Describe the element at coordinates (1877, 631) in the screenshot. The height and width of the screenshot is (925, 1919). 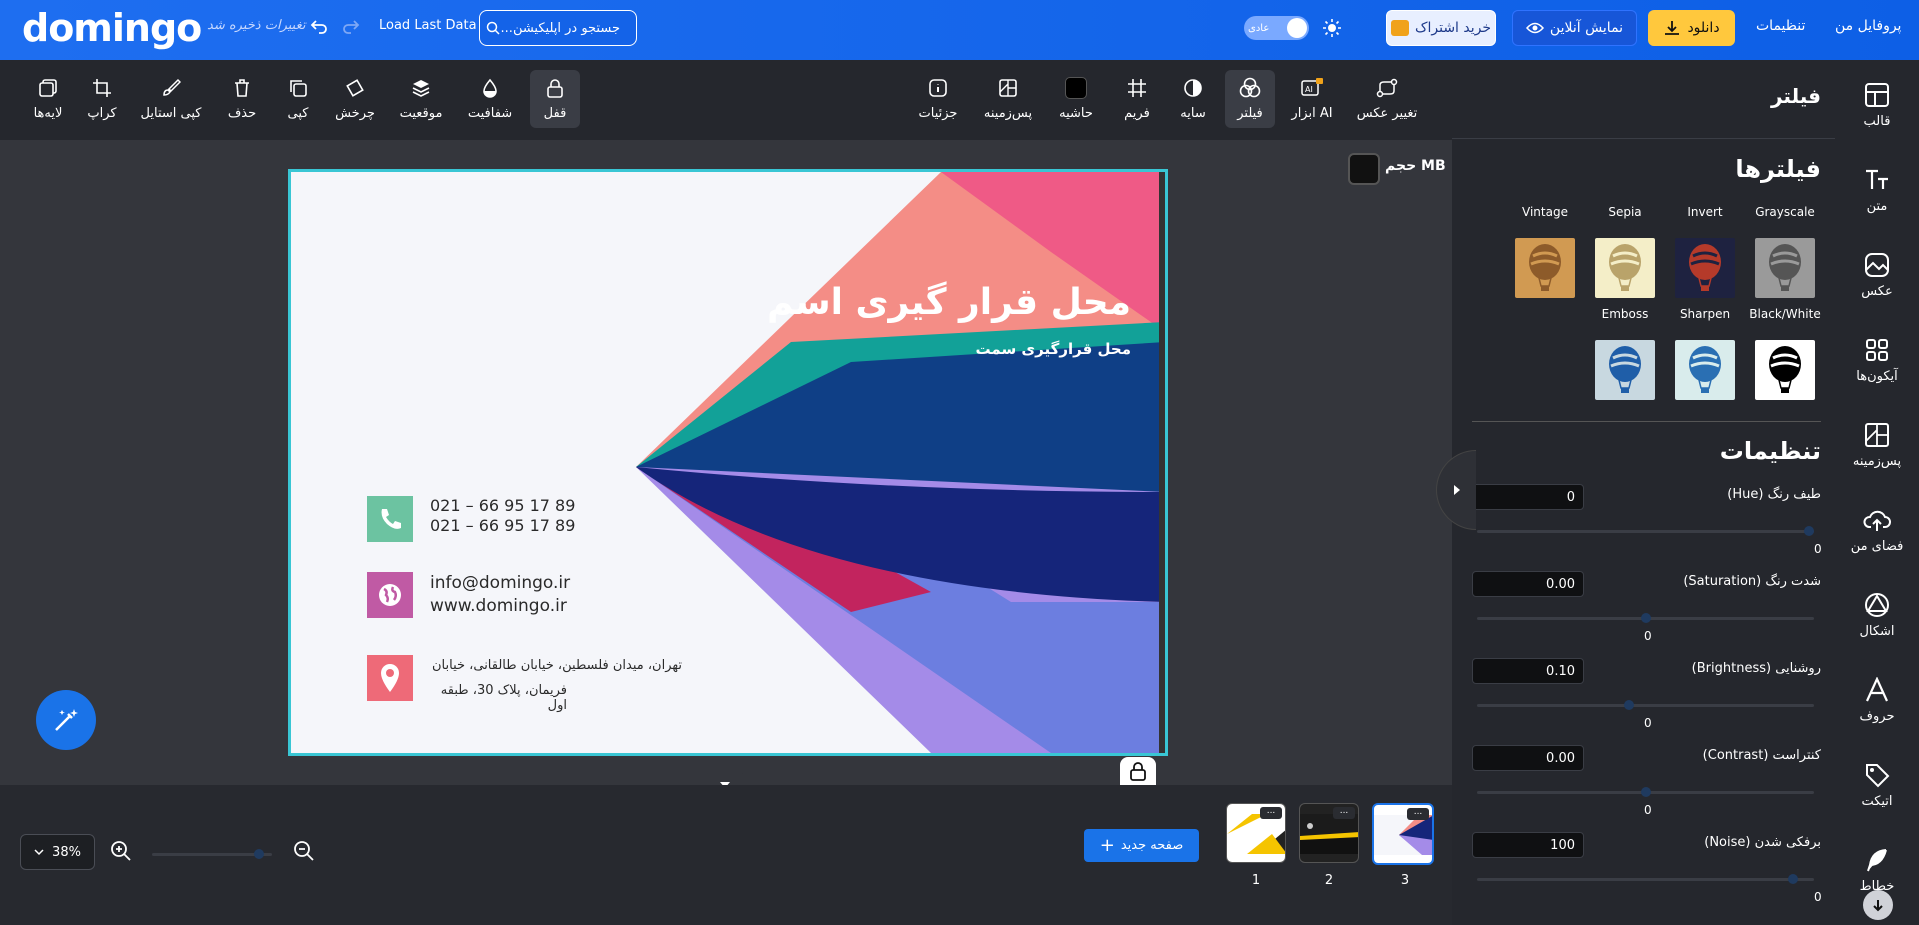
I see `sidebar-item-label: اشکال` at that location.